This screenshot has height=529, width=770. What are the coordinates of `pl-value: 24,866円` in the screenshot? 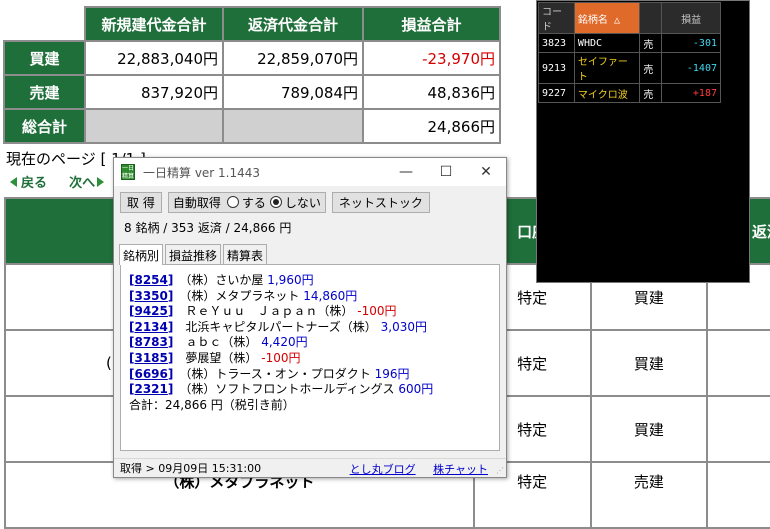 It's located at (431, 126).